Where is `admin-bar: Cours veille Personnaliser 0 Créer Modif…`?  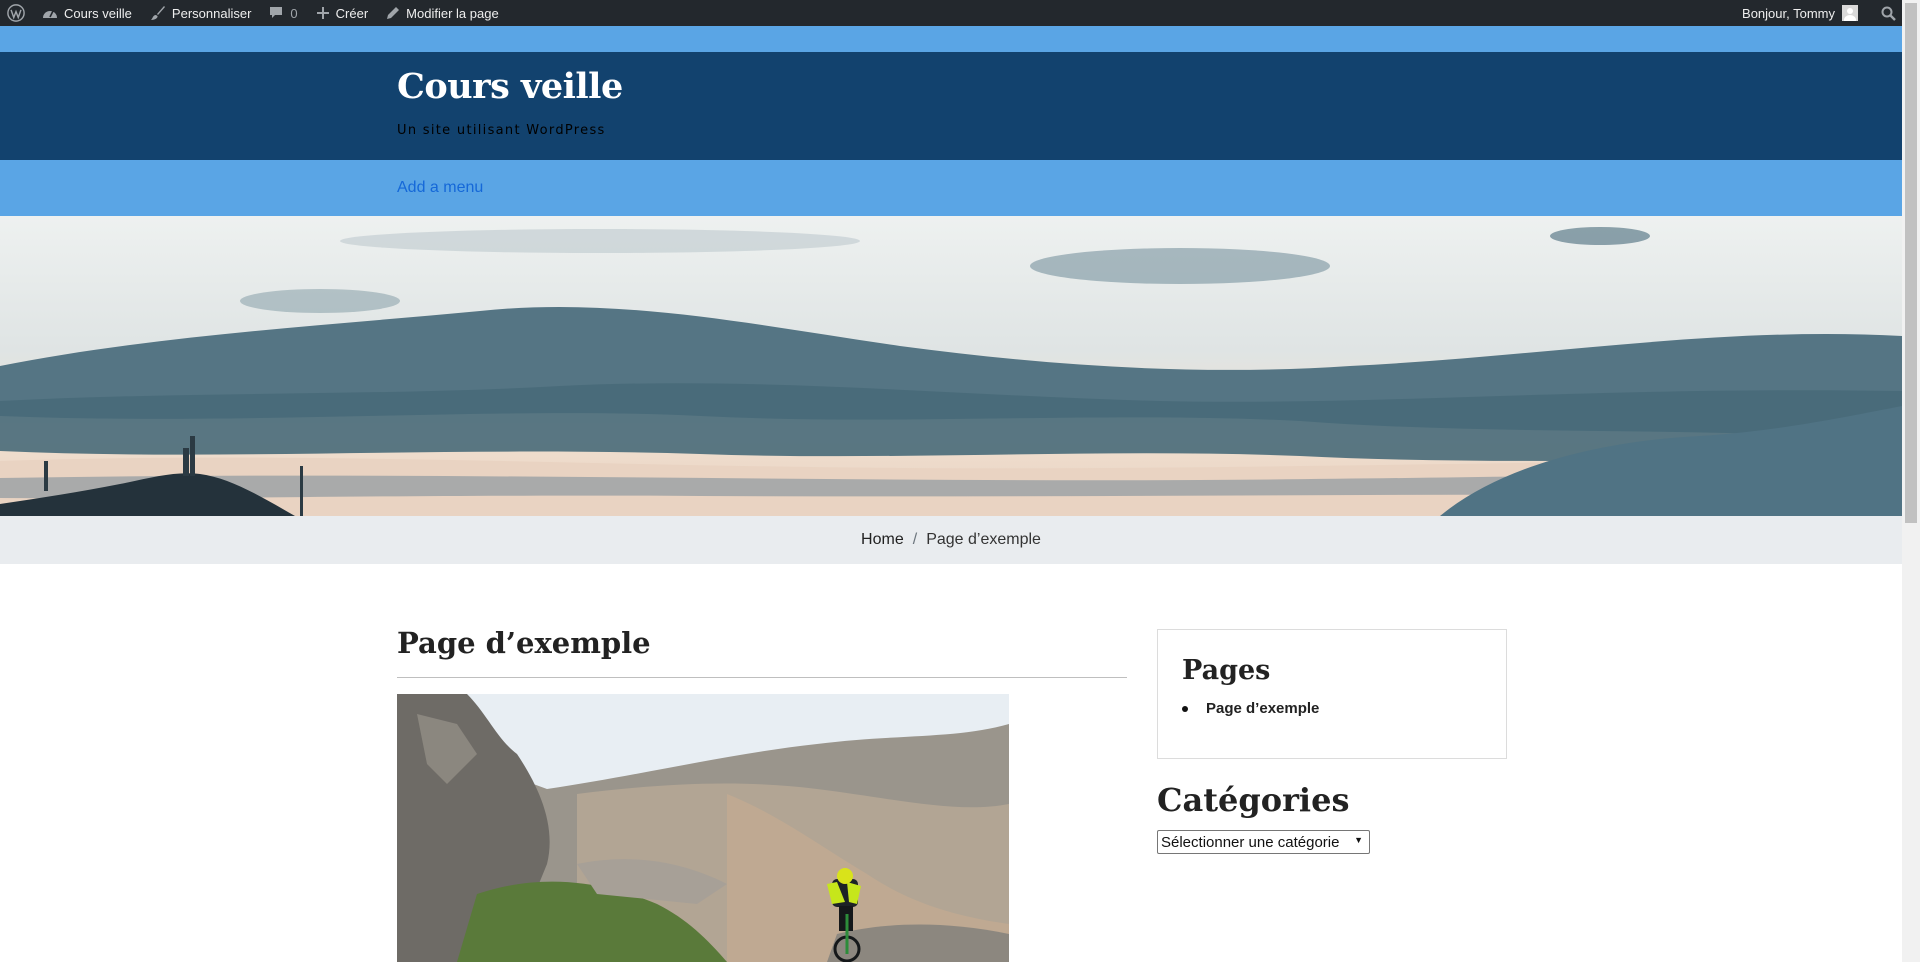
admin-bar: Cours veille Personnaliser 0 Créer Modif… is located at coordinates (951, 13).